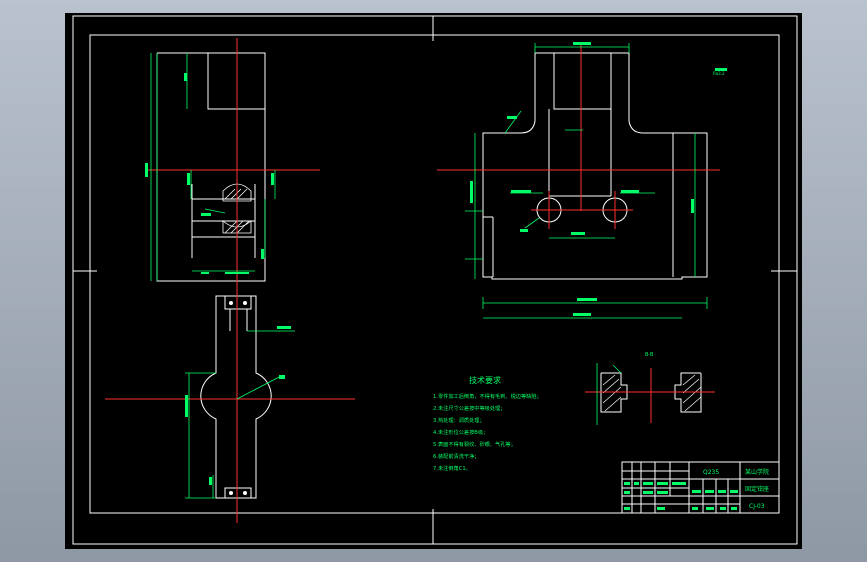 This screenshot has width=867, height=562. Describe the element at coordinates (485, 380) in the screenshot. I see `tech-requirements-title: 技术要求` at that location.